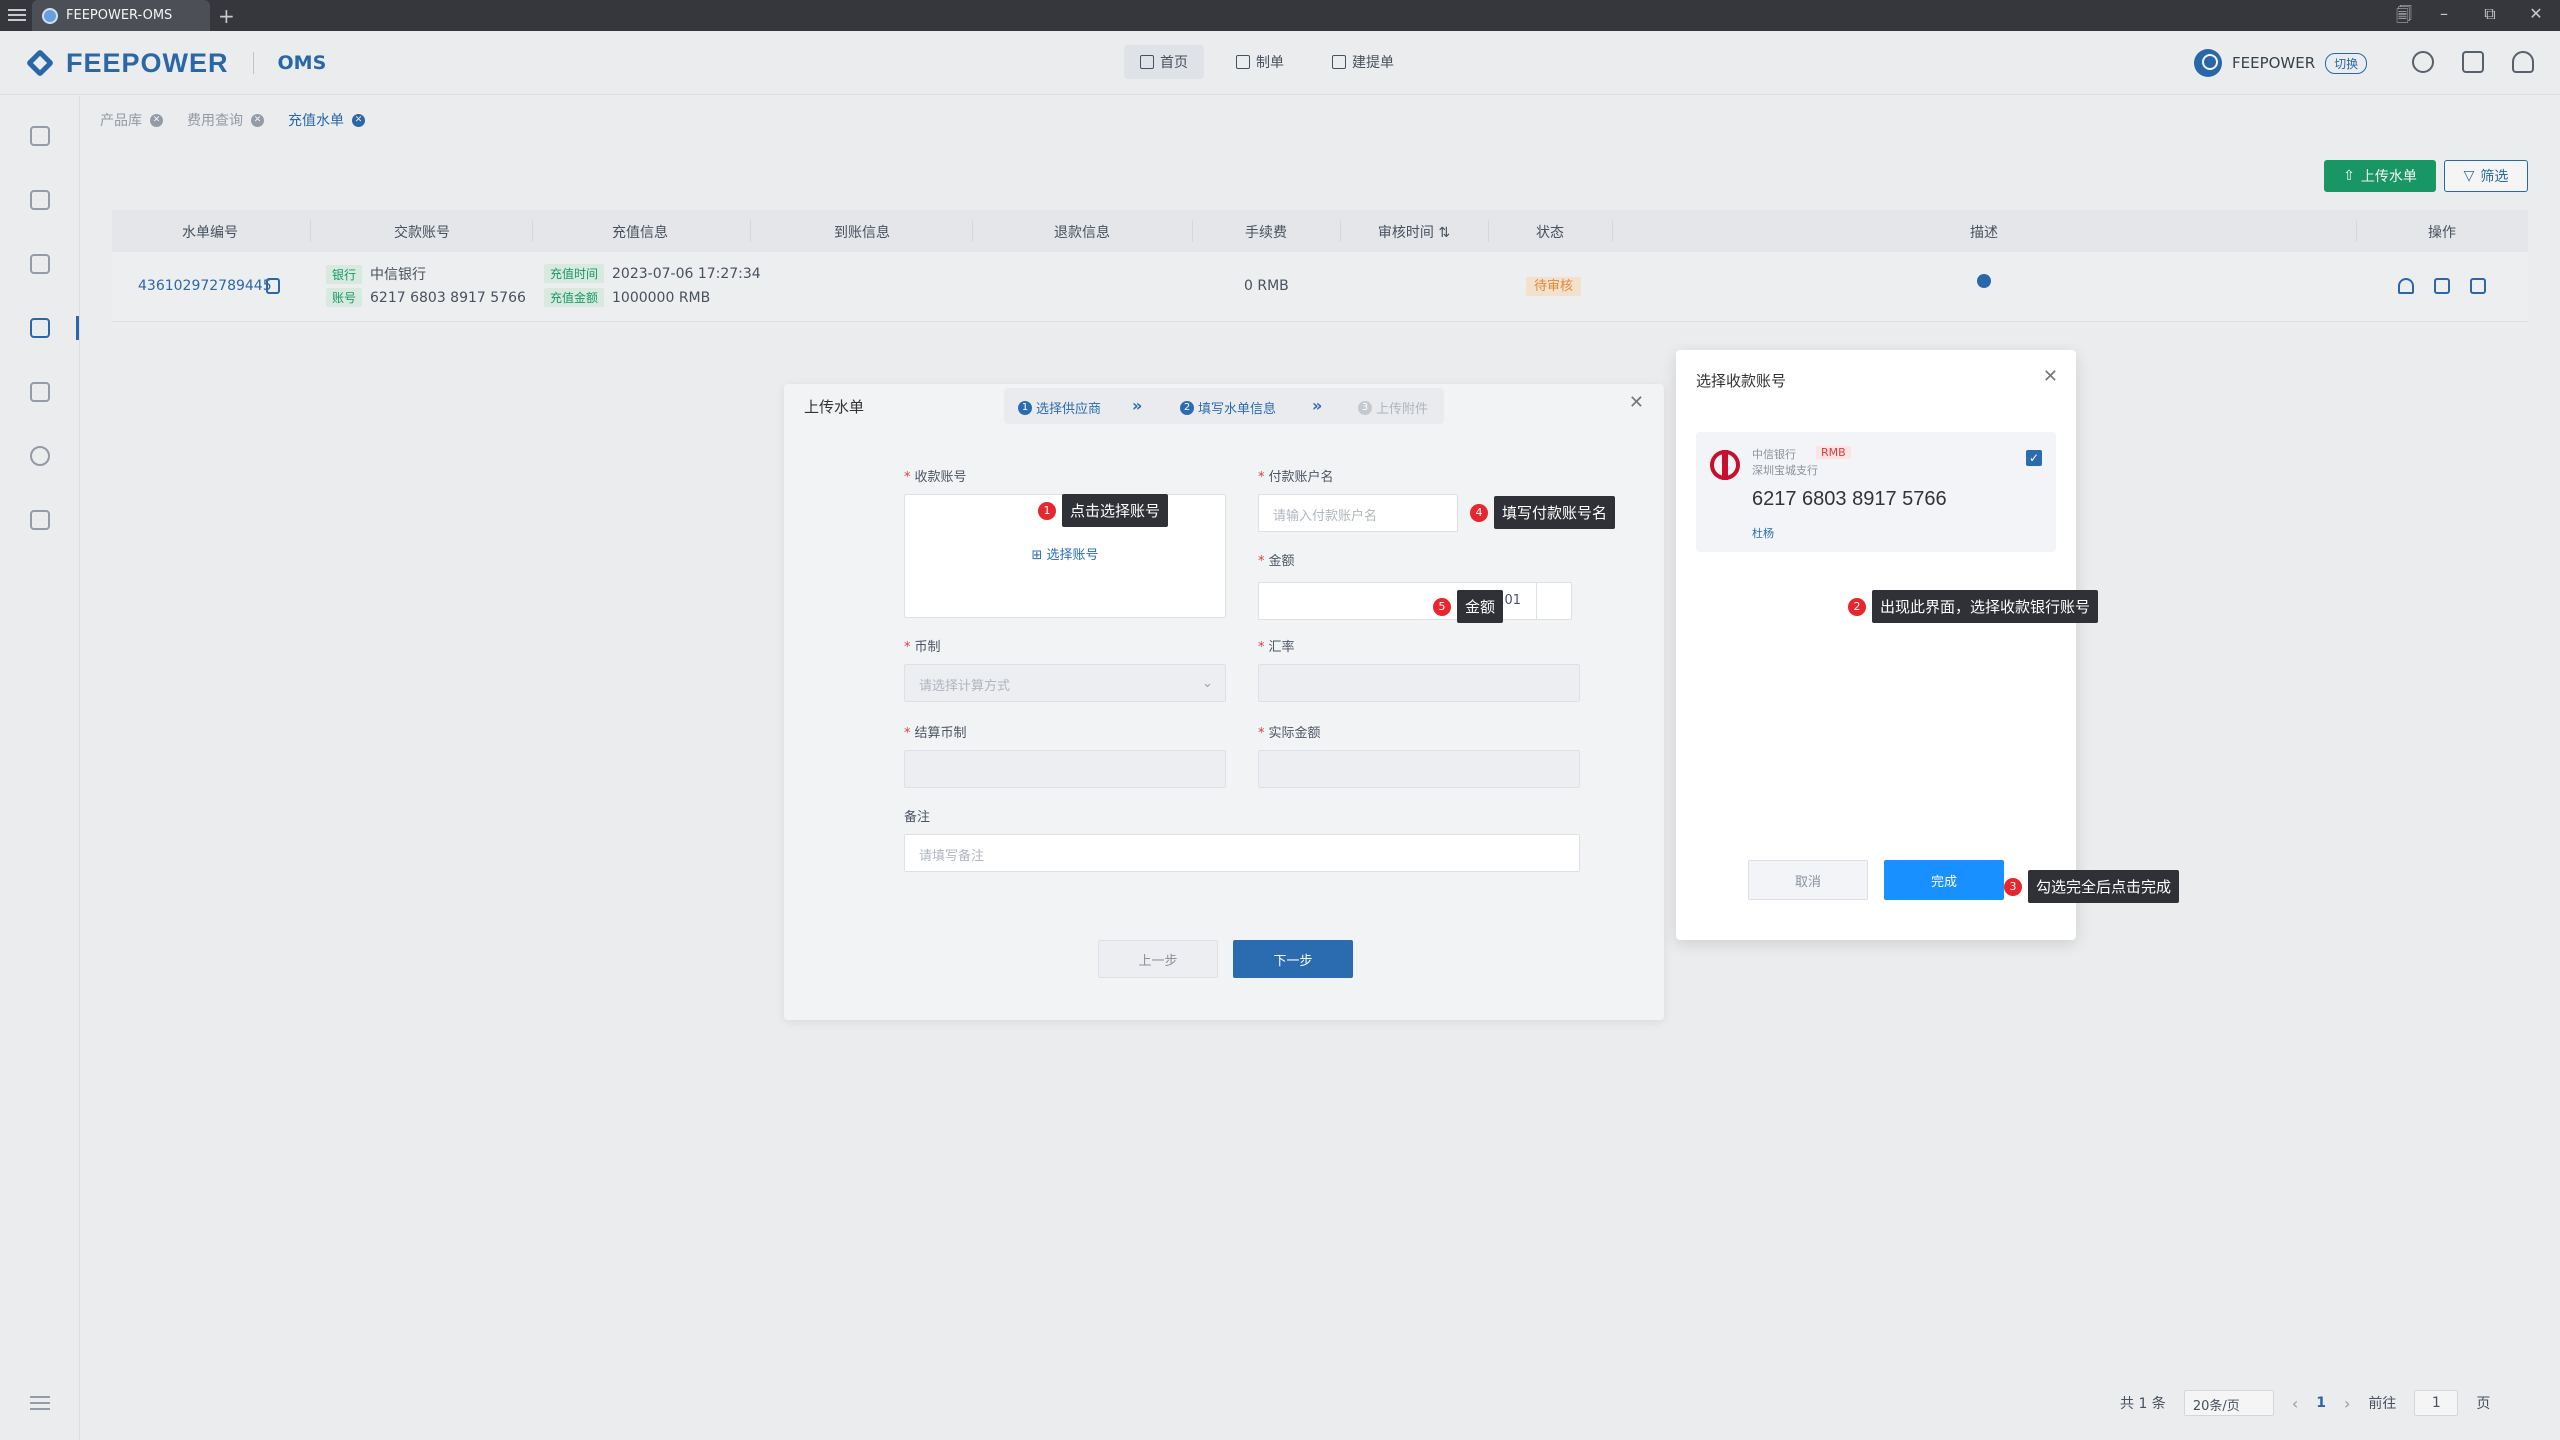  I want to click on brand-name: FEEPOWER, so click(147, 62).